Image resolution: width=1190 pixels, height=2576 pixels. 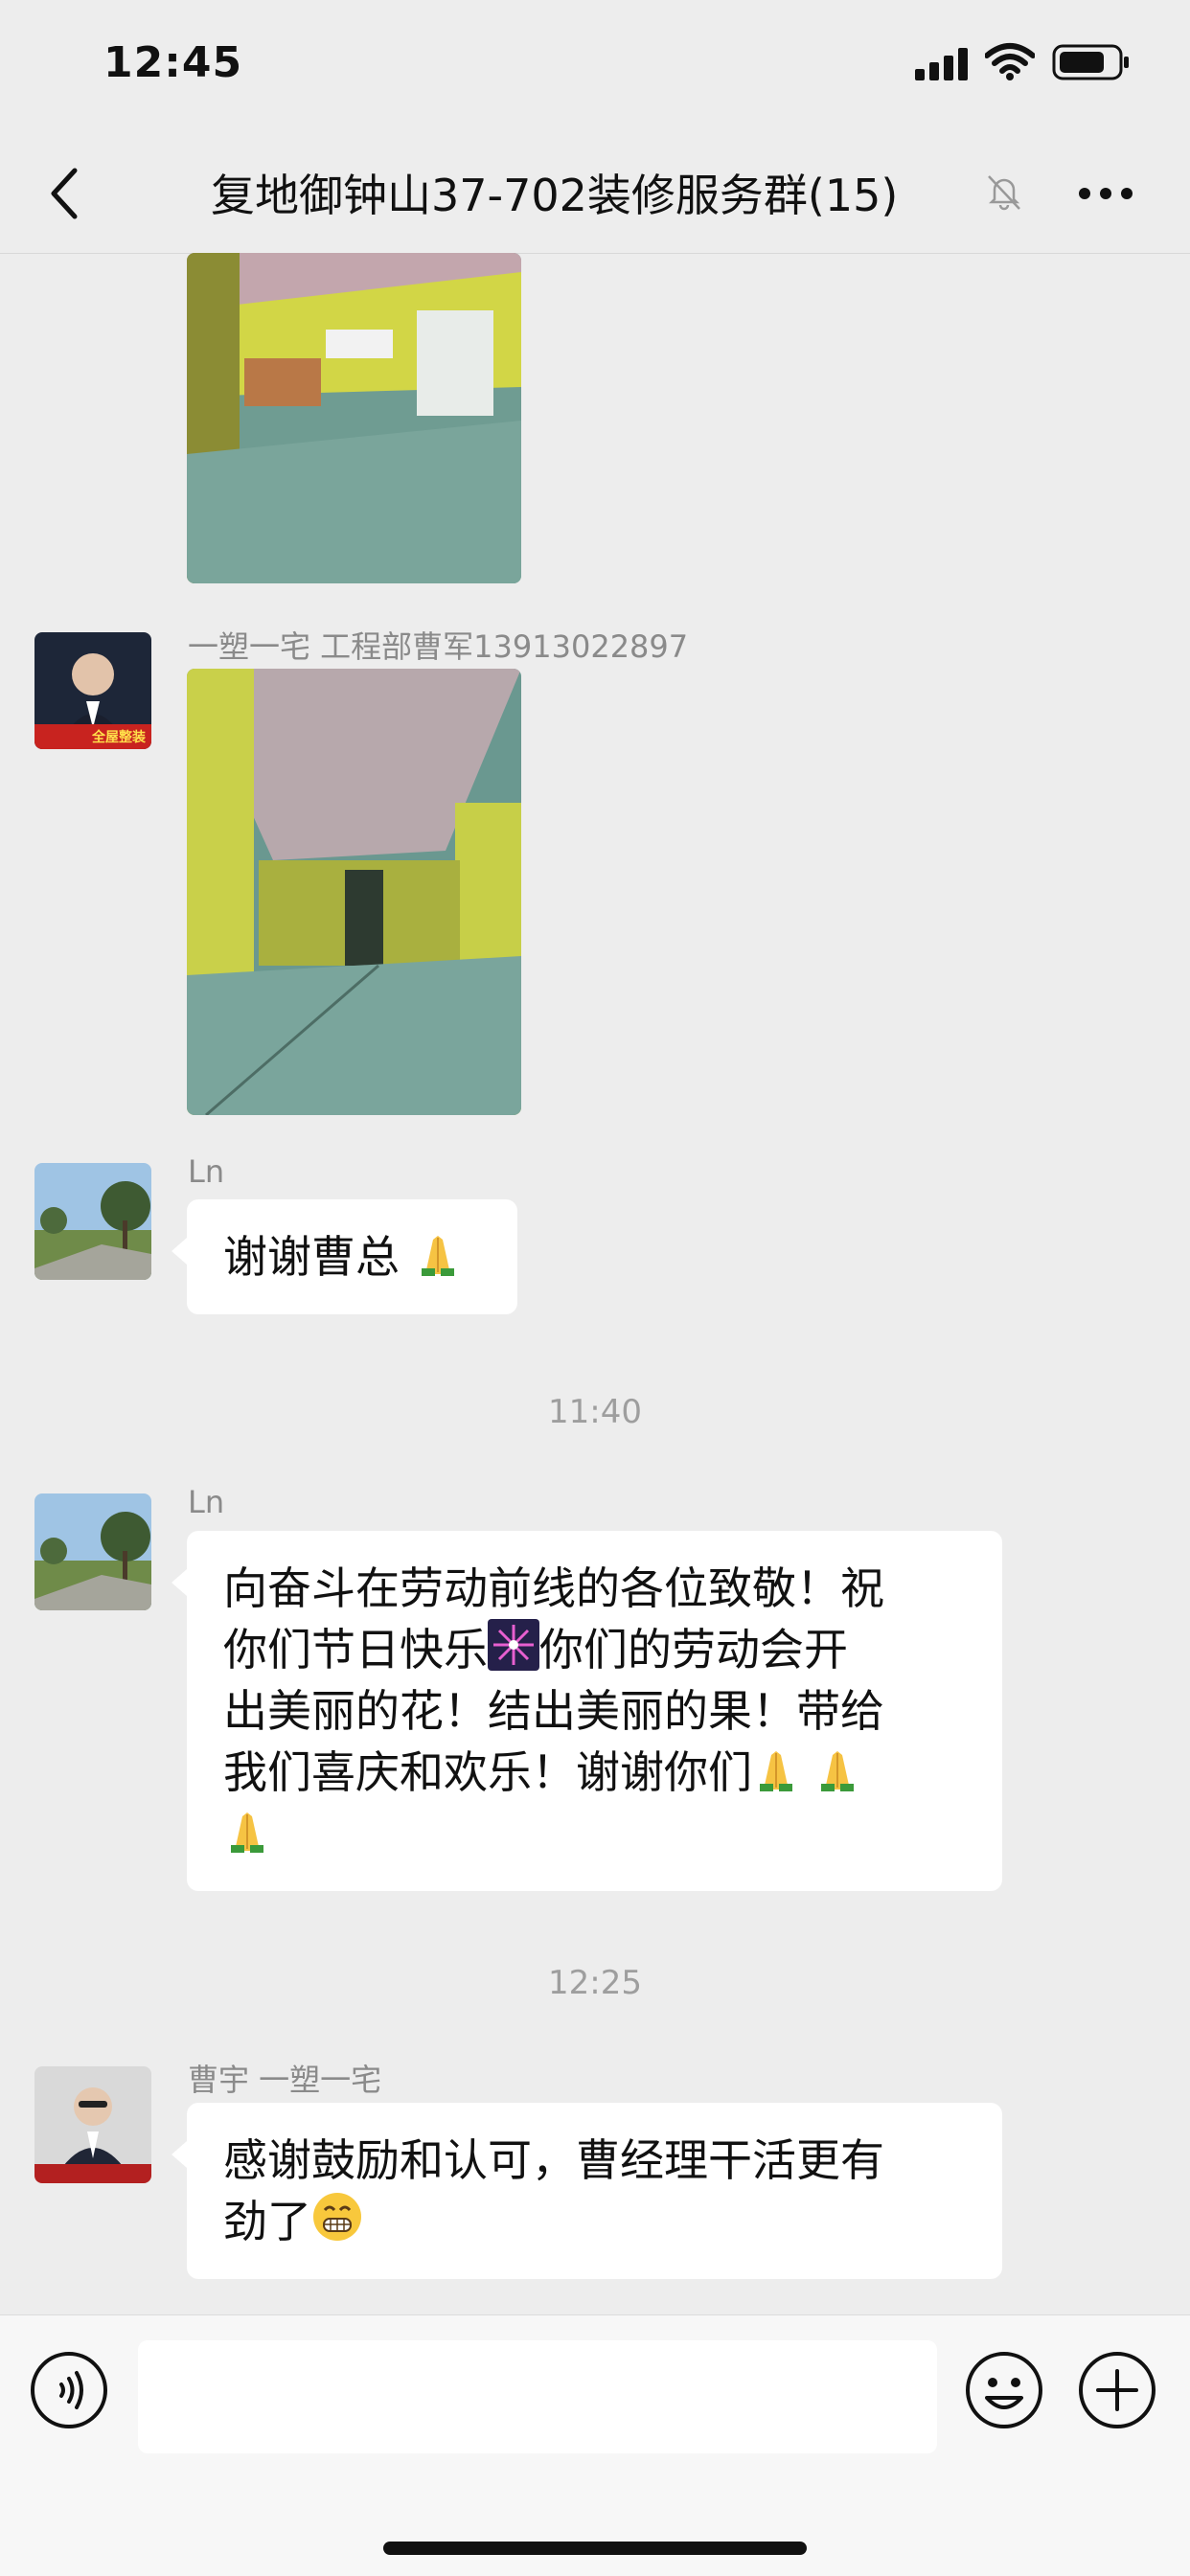 I want to click on emoji-icon, so click(x=1004, y=2390).